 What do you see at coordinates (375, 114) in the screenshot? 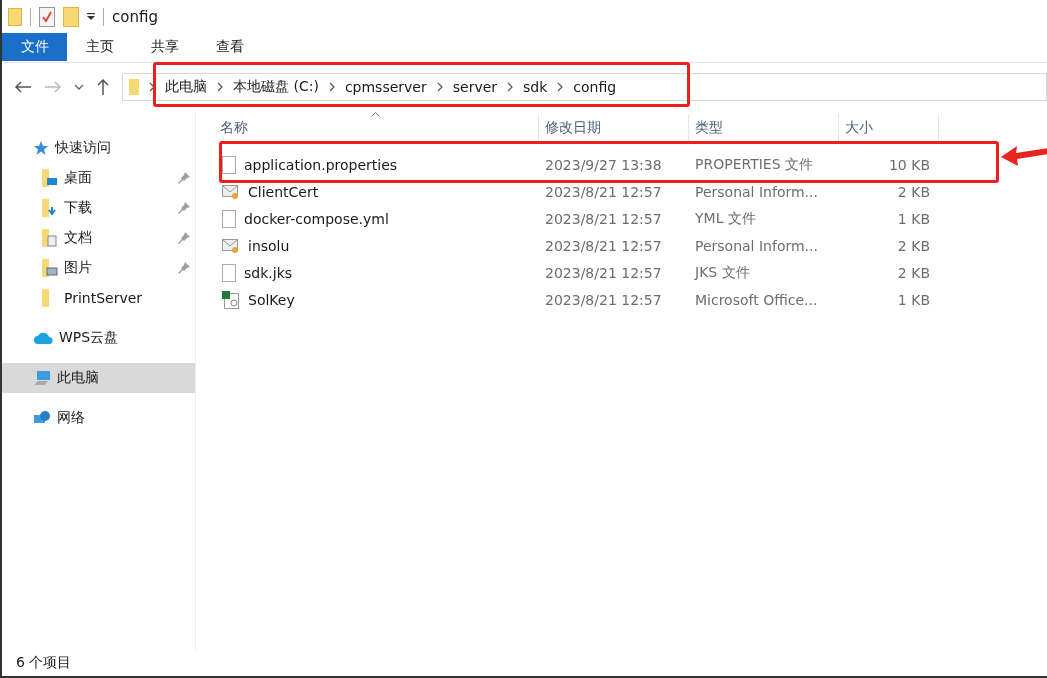
I see `sort-caret-icon` at bounding box center [375, 114].